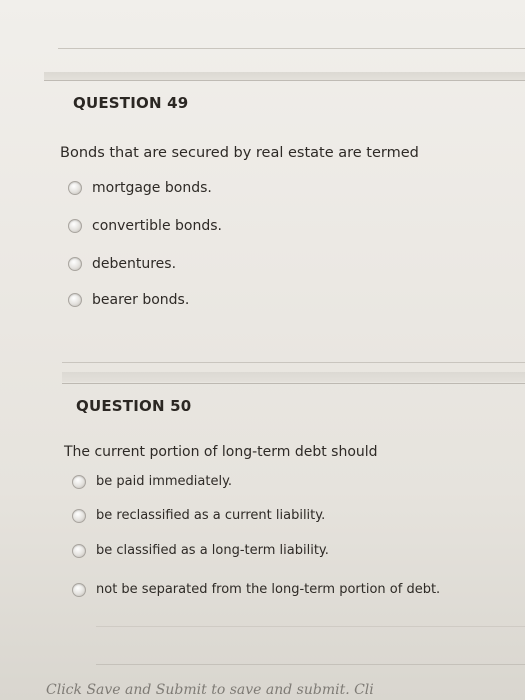 The width and height of the screenshot is (525, 700). What do you see at coordinates (212, 550) in the screenshot?
I see `answer-label: be classified as a long-term liability.` at bounding box center [212, 550].